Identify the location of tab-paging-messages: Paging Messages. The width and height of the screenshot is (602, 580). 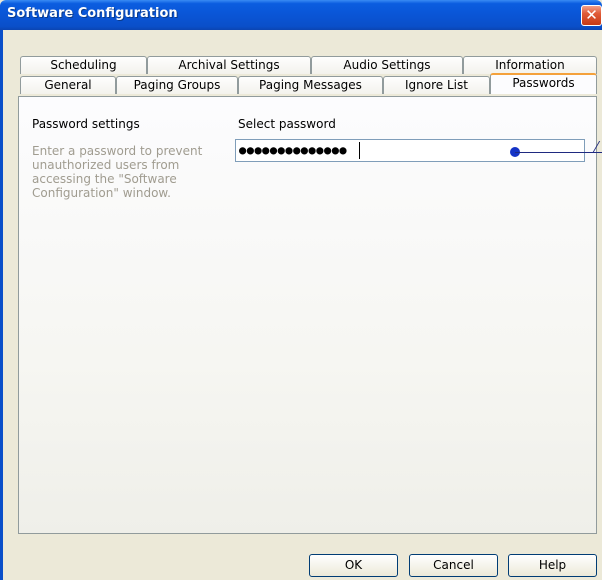
(310, 85).